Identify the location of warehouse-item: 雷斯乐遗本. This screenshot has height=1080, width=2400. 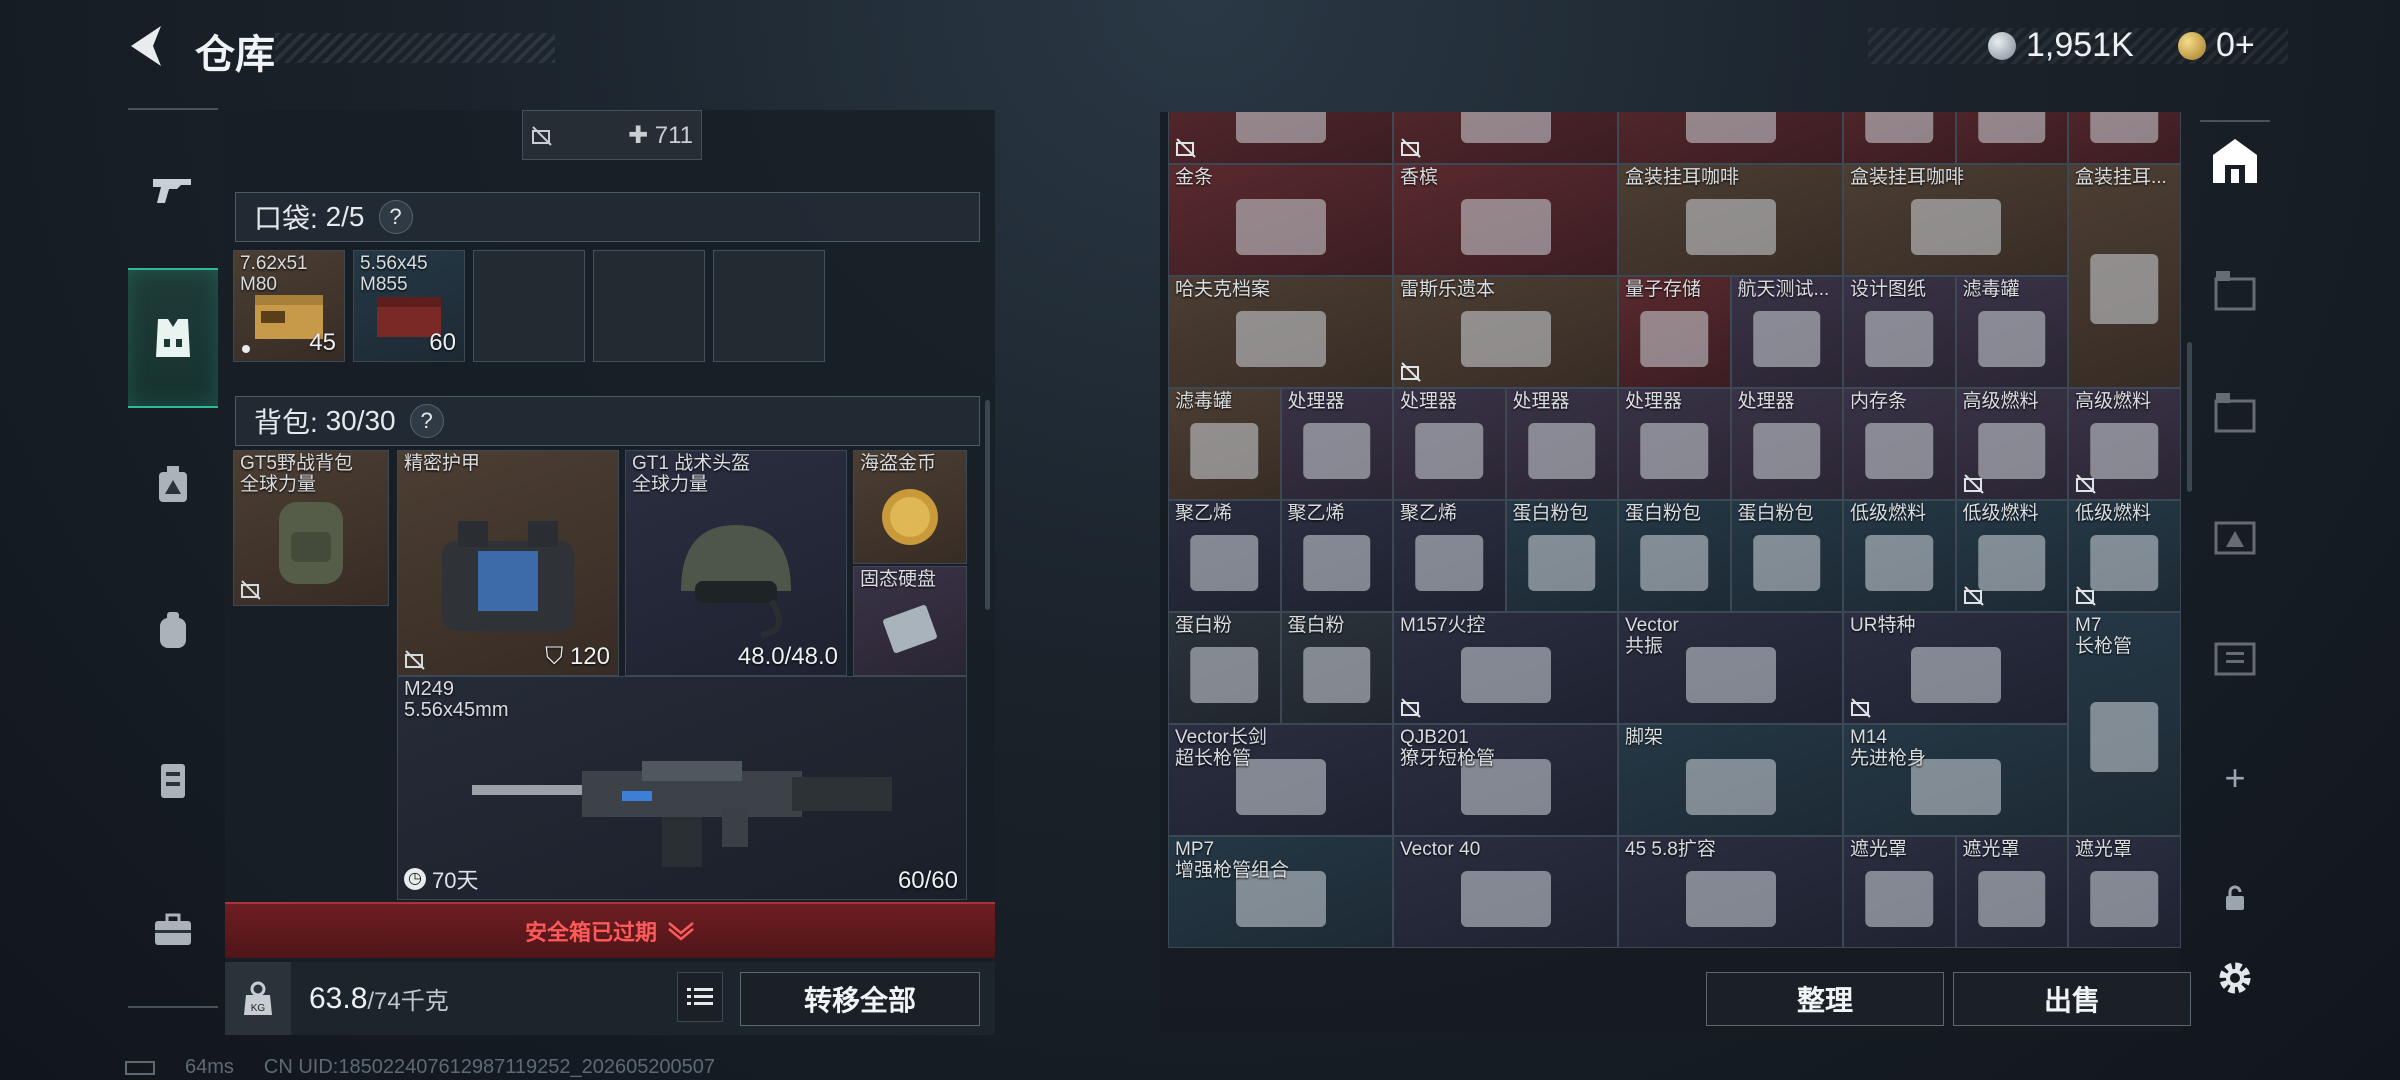
(1505, 332).